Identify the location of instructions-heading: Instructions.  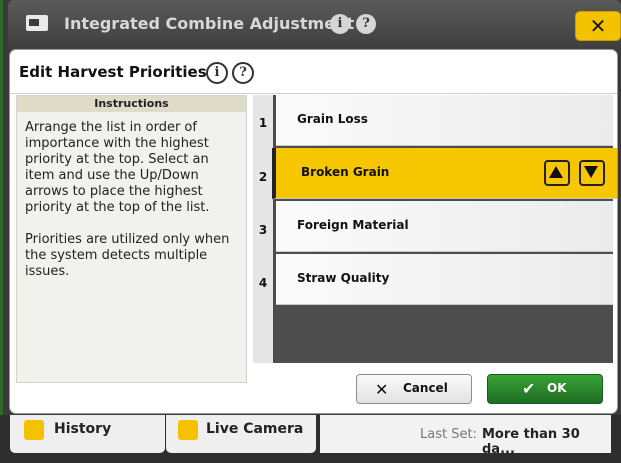
(131, 104).